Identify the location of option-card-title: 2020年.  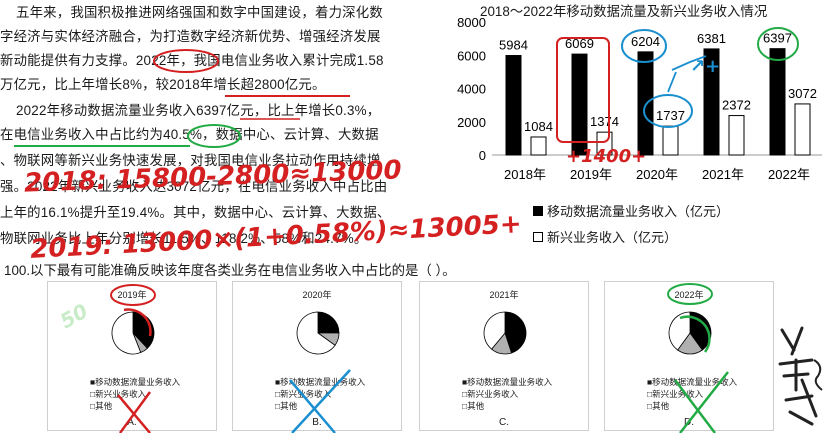
(317, 295).